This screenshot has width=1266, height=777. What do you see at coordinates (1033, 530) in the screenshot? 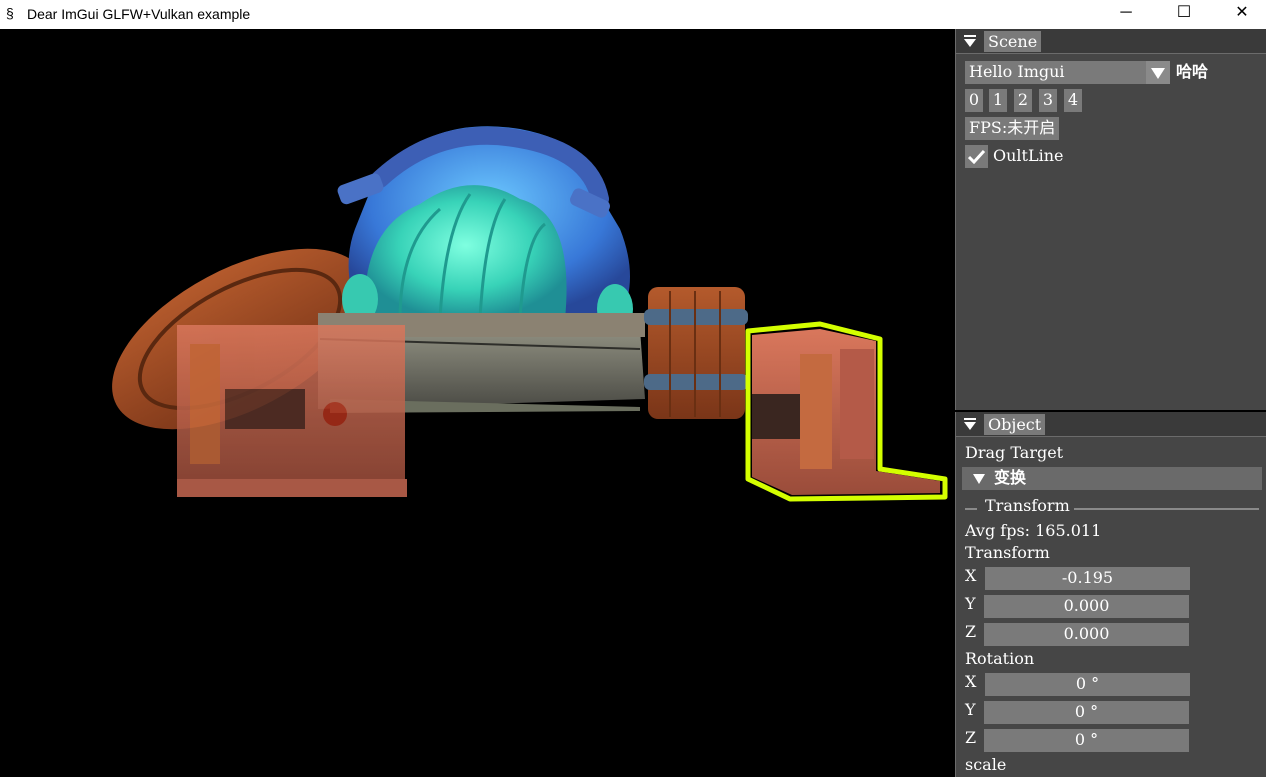
I see `avg-fps-text: Avg fps: 165.011` at bounding box center [1033, 530].